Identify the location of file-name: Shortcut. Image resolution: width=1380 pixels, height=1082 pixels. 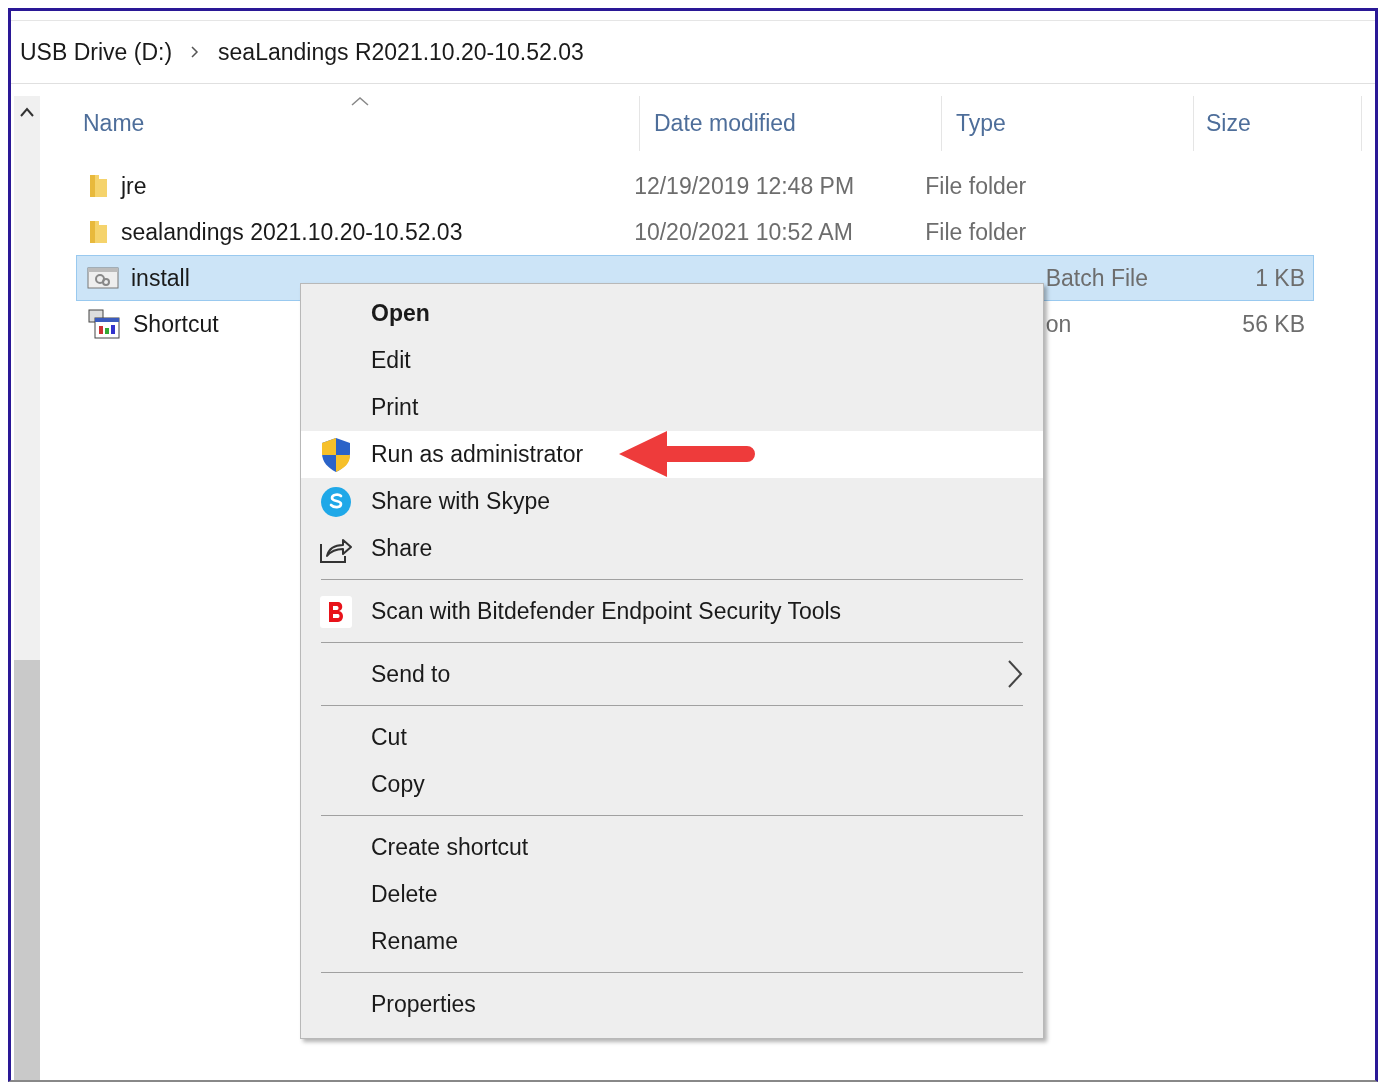
(176, 324).